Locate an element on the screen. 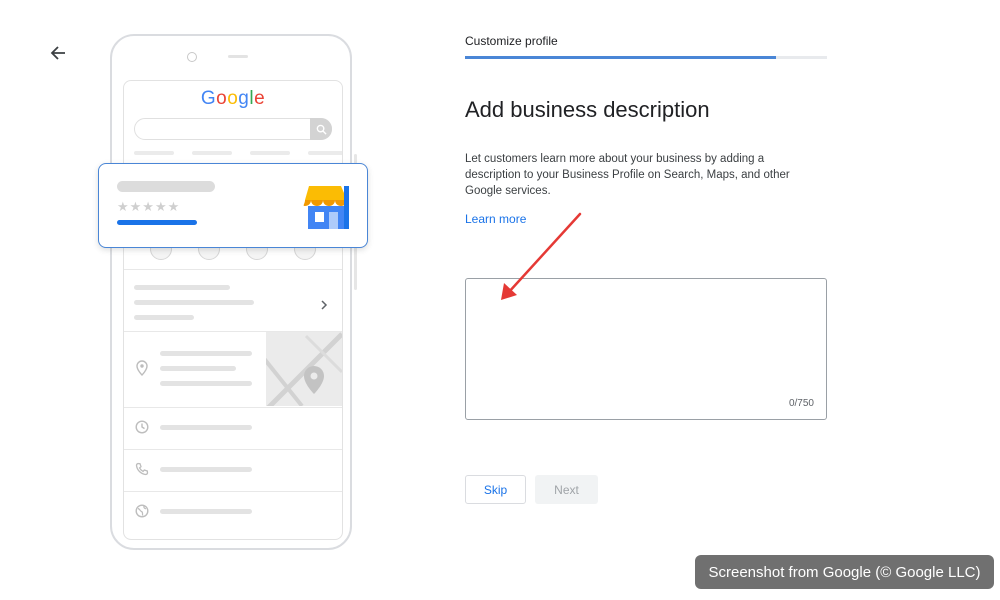 The width and height of the screenshot is (1000, 600). globe-icon is located at coordinates (142, 511).